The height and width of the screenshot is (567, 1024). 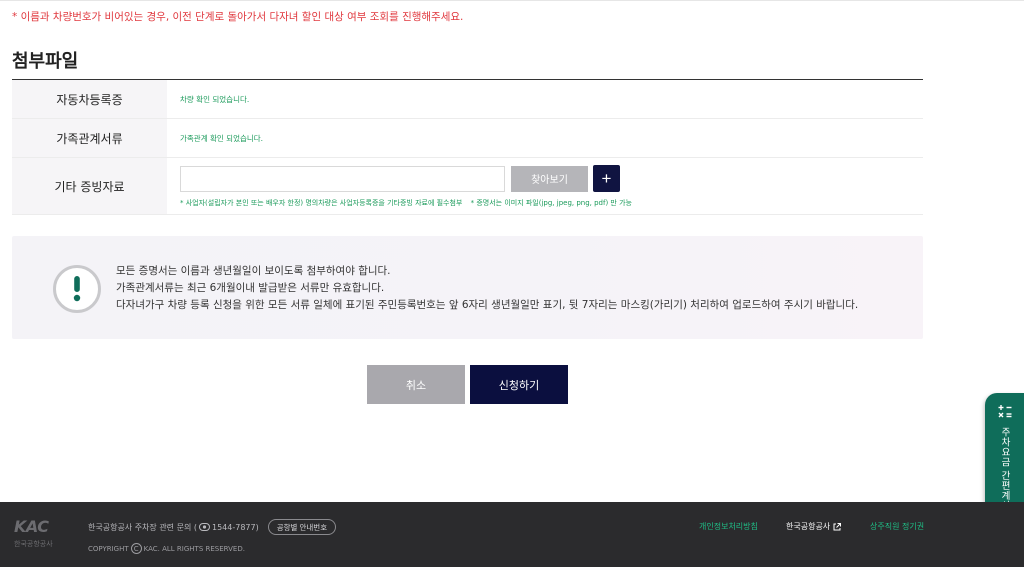 What do you see at coordinates (551, 203) in the screenshot?
I see `hint-text: * 증명서는 이미지 파일(jpg, jpeg, png, pdf) 만 가능` at bounding box center [551, 203].